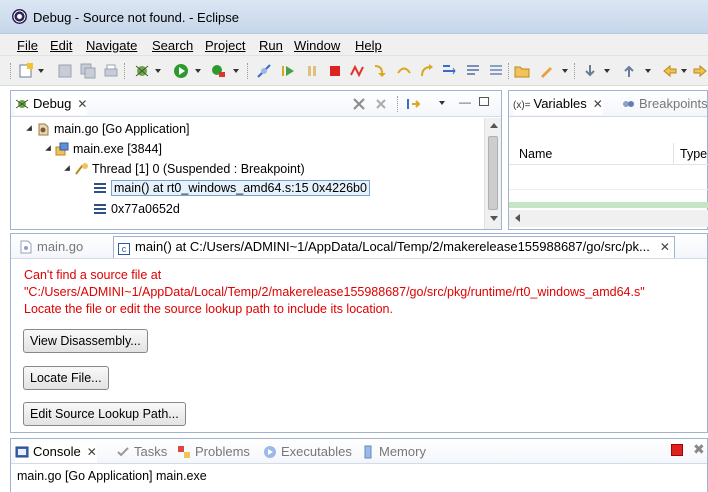 The image size is (708, 492). Describe the element at coordinates (427, 71) in the screenshot. I see `step-return-icon` at that location.